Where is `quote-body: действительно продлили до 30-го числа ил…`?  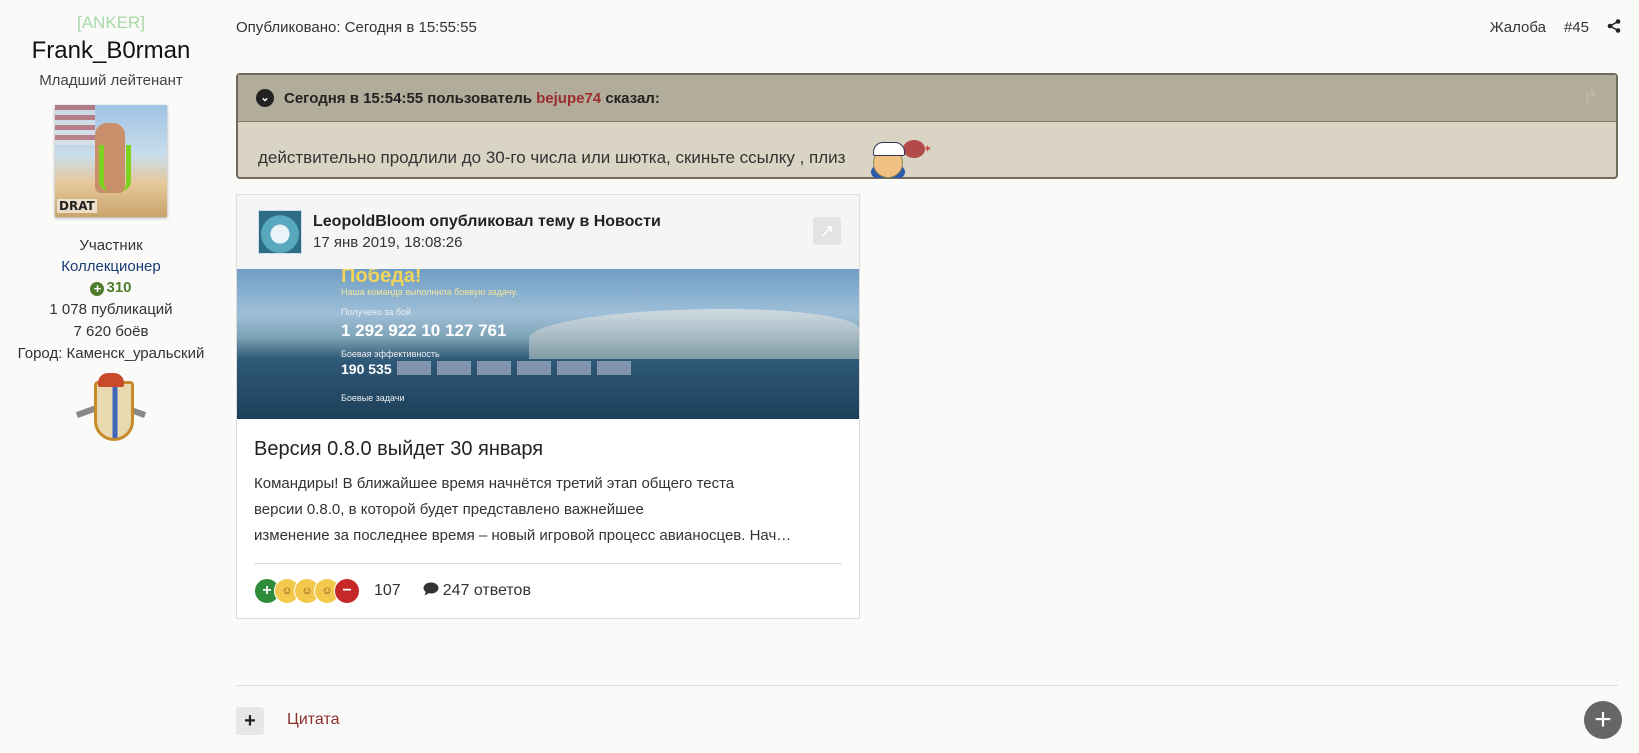 quote-body: действительно продлили до 30-го числа ил… is located at coordinates (927, 158).